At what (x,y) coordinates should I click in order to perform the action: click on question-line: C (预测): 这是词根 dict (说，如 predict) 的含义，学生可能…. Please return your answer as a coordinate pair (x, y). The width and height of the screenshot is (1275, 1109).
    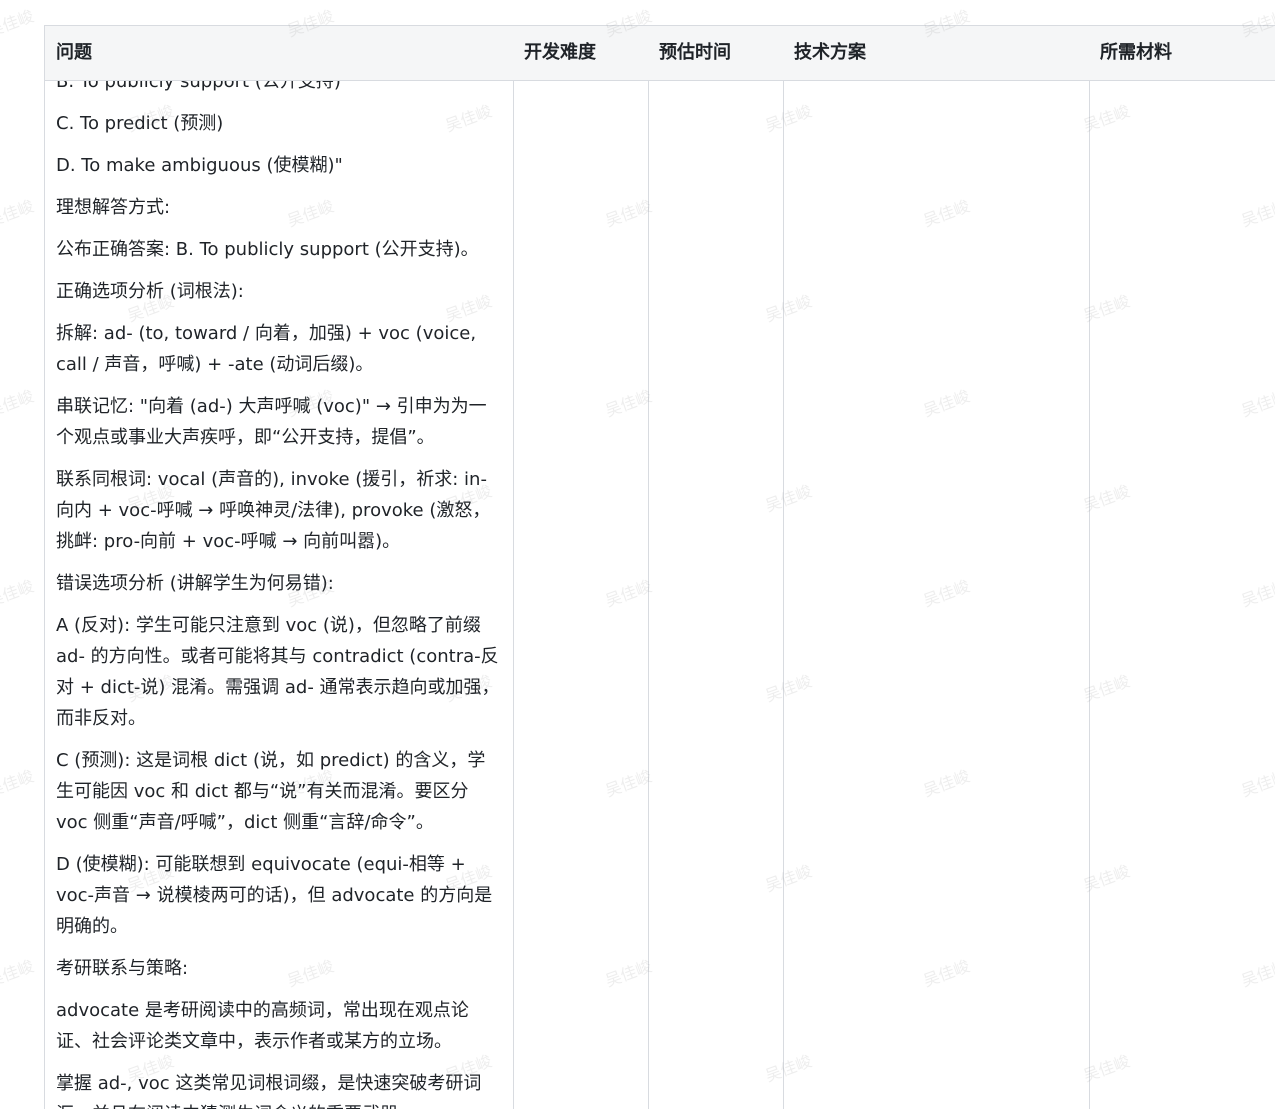
    Looking at the image, I should click on (271, 791).